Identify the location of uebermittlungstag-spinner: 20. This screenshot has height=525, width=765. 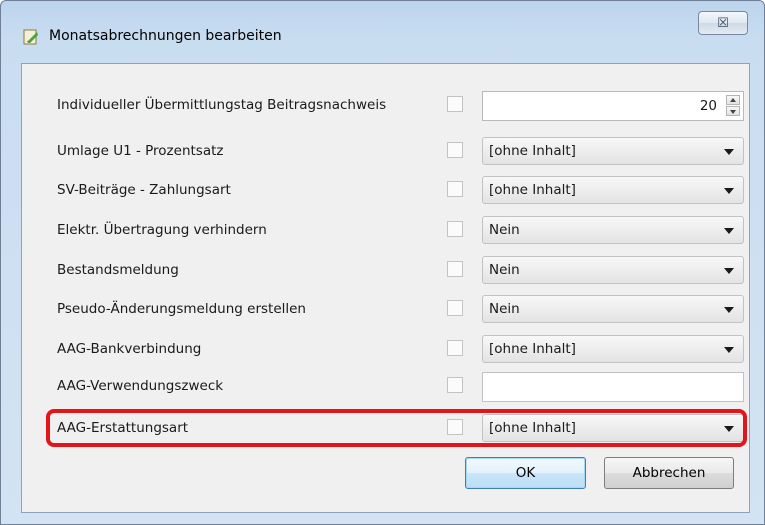
(613, 106).